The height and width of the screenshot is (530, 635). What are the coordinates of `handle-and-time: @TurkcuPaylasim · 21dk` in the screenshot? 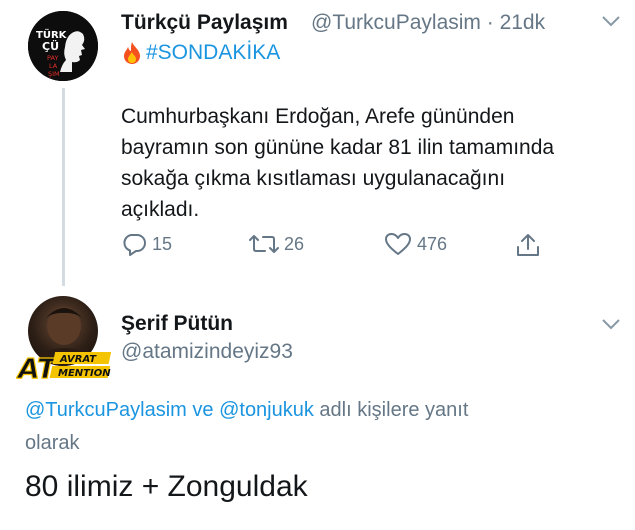 It's located at (428, 23).